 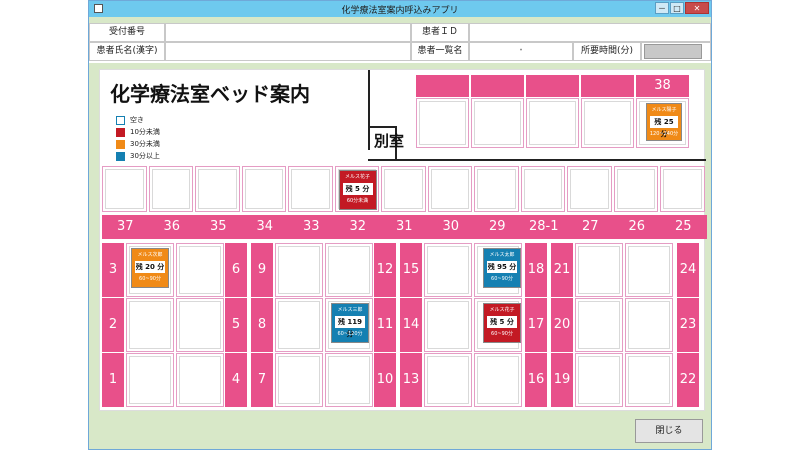 I want to click on bed-number-26: 26, so click(x=636, y=227).